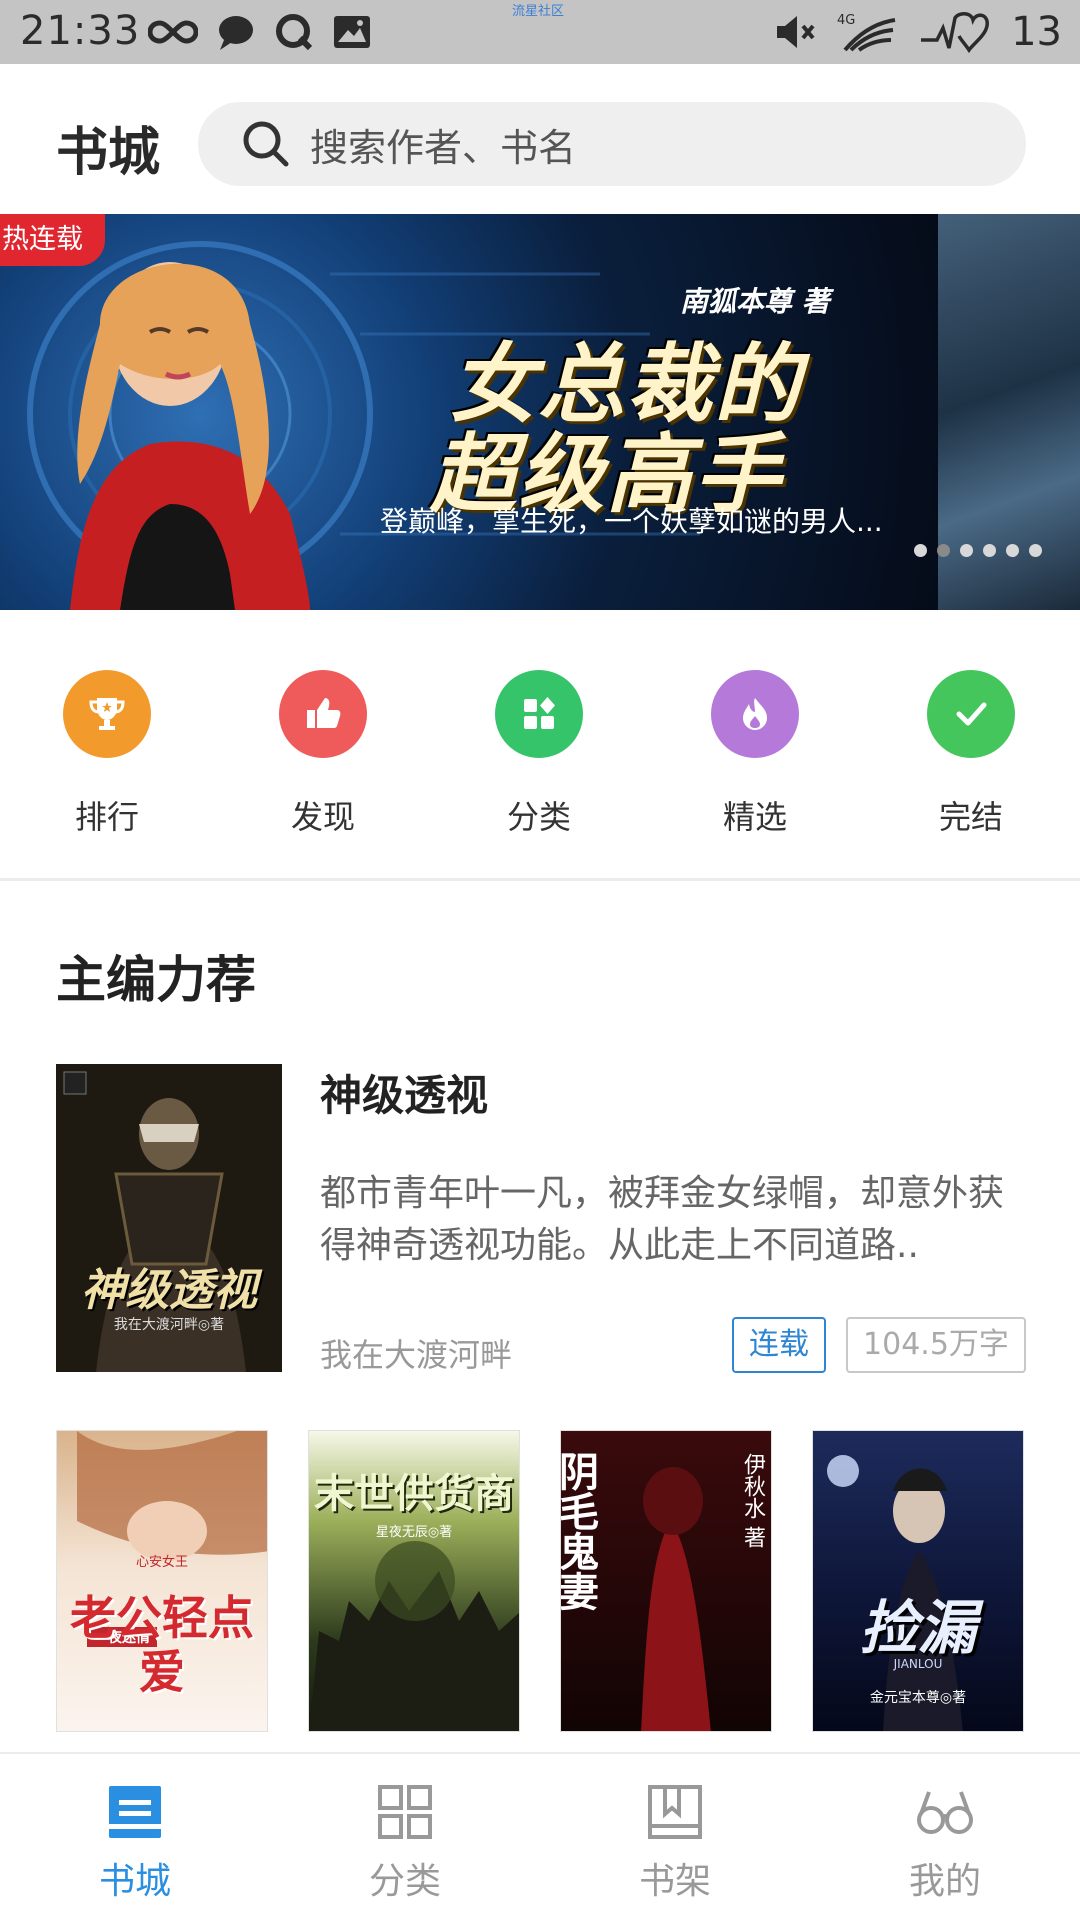  Describe the element at coordinates (674, 1881) in the screenshot. I see `nav-bookshelf-label: 书架` at that location.